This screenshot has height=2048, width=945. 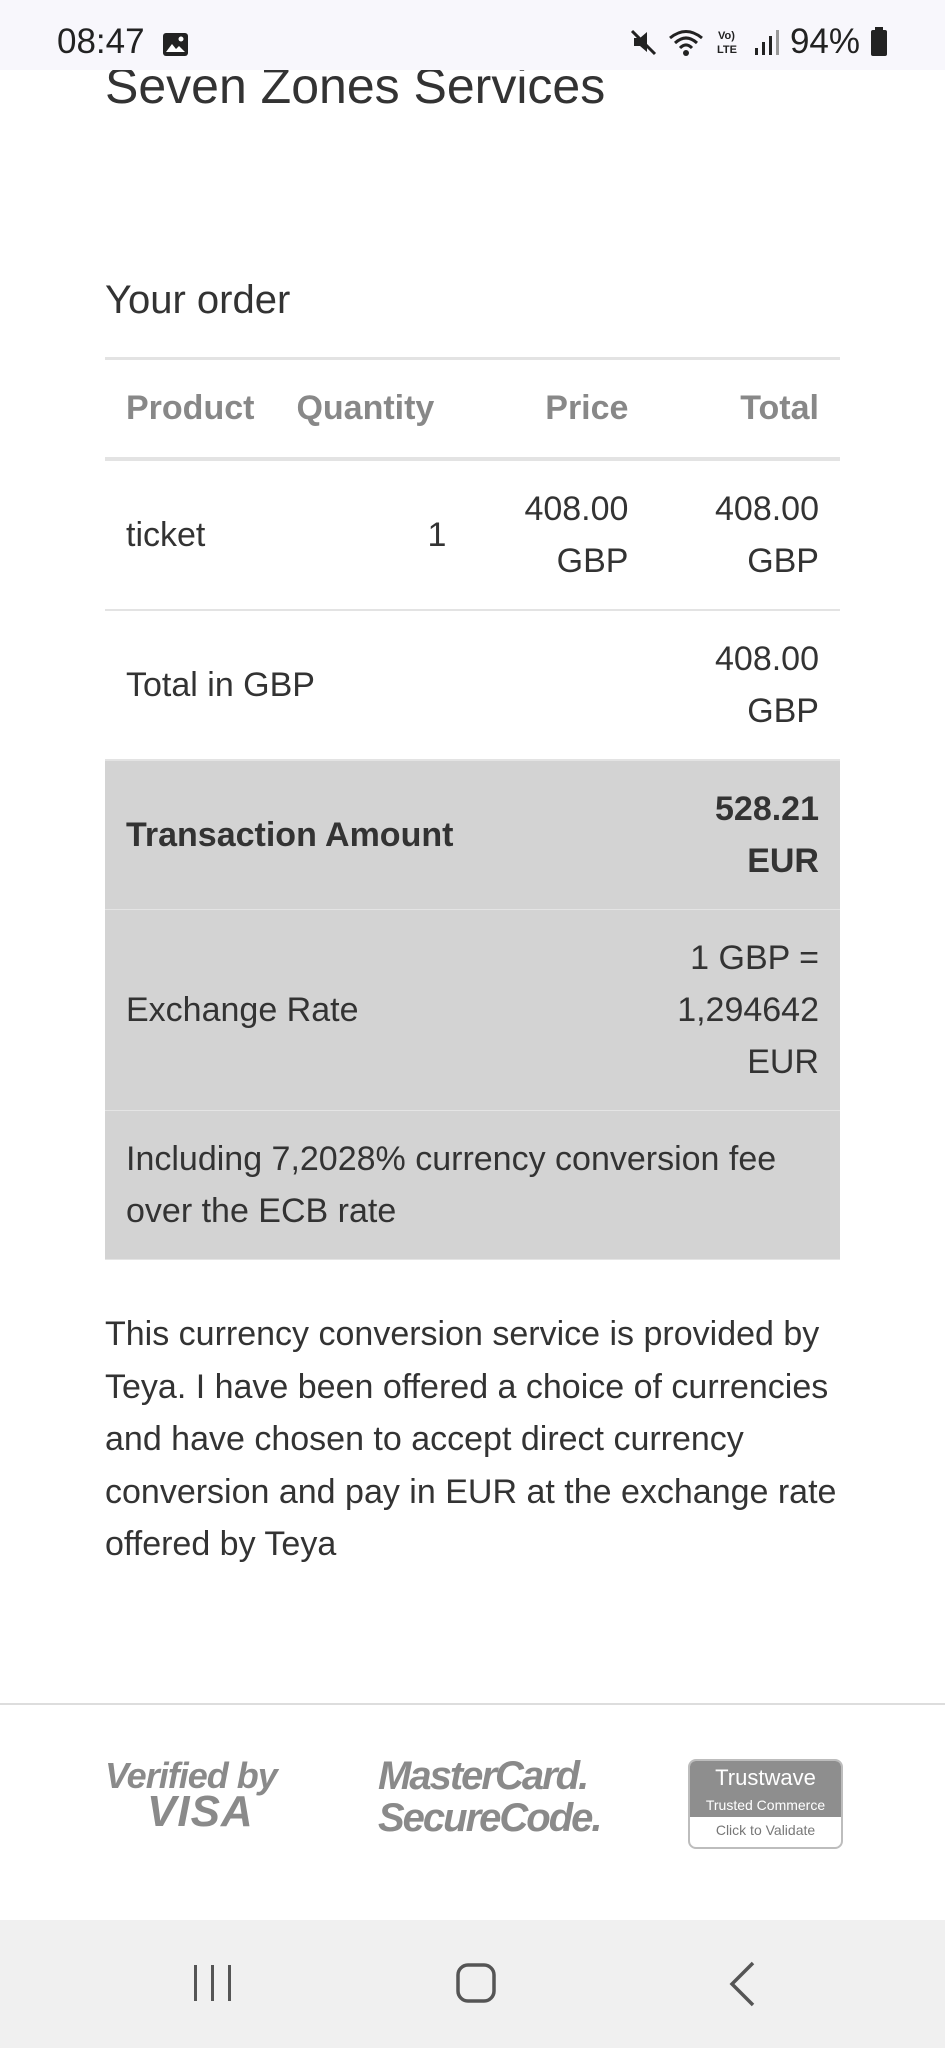 I want to click on trustwave-validate-link: Click to Validate, so click(x=765, y=1827).